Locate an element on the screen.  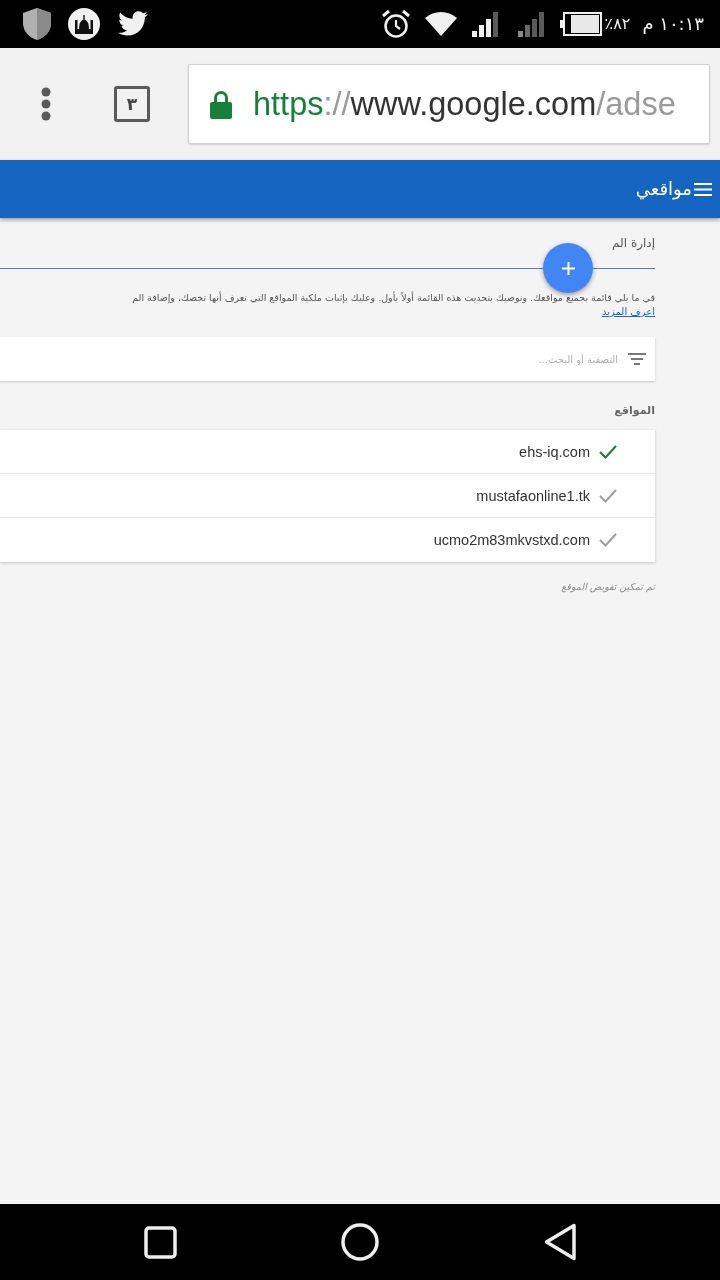
footnote-text: تم تمكين تفويض الموقع is located at coordinates (608, 587).